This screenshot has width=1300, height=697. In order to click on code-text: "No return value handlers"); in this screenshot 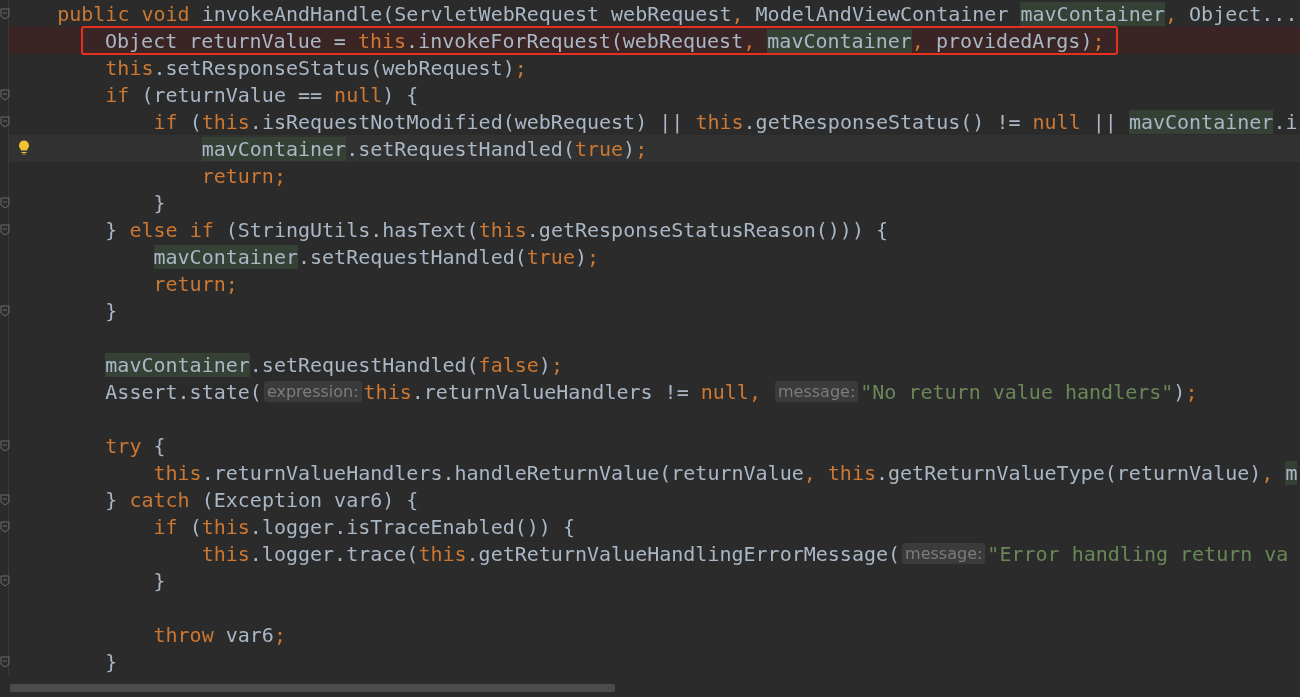, I will do `click(1029, 391)`.